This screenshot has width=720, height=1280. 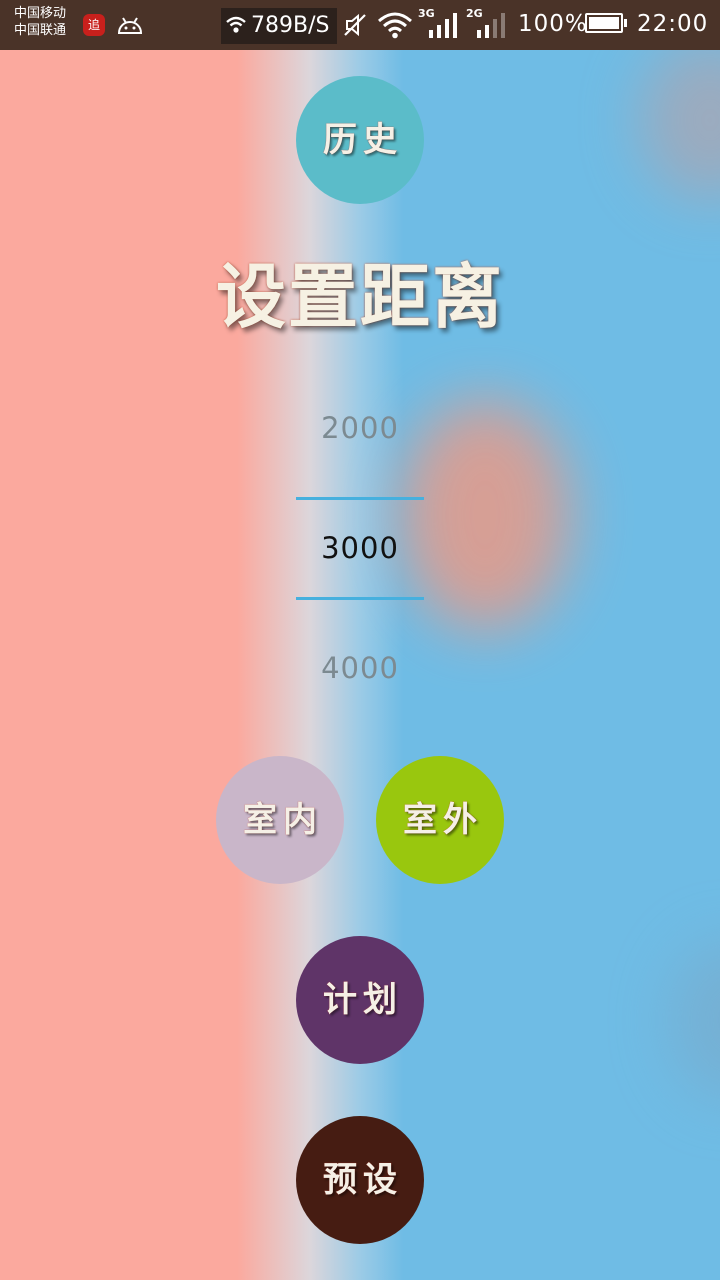 What do you see at coordinates (236, 24) in the screenshot?
I see `wifi-icon` at bounding box center [236, 24].